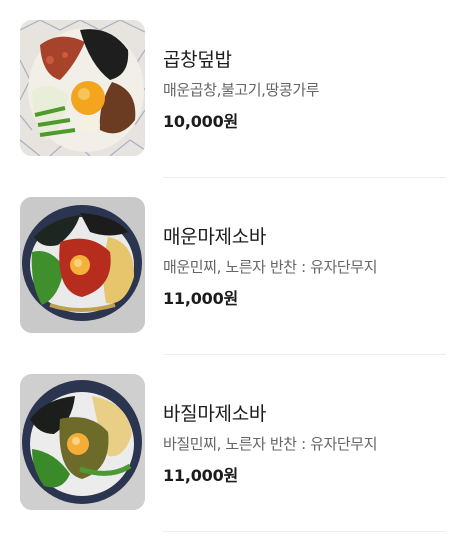 The height and width of the screenshot is (535, 466). I want to click on menu-item-description: 매운민찌, 노른자 반찬 : 유자단무지, so click(270, 267).